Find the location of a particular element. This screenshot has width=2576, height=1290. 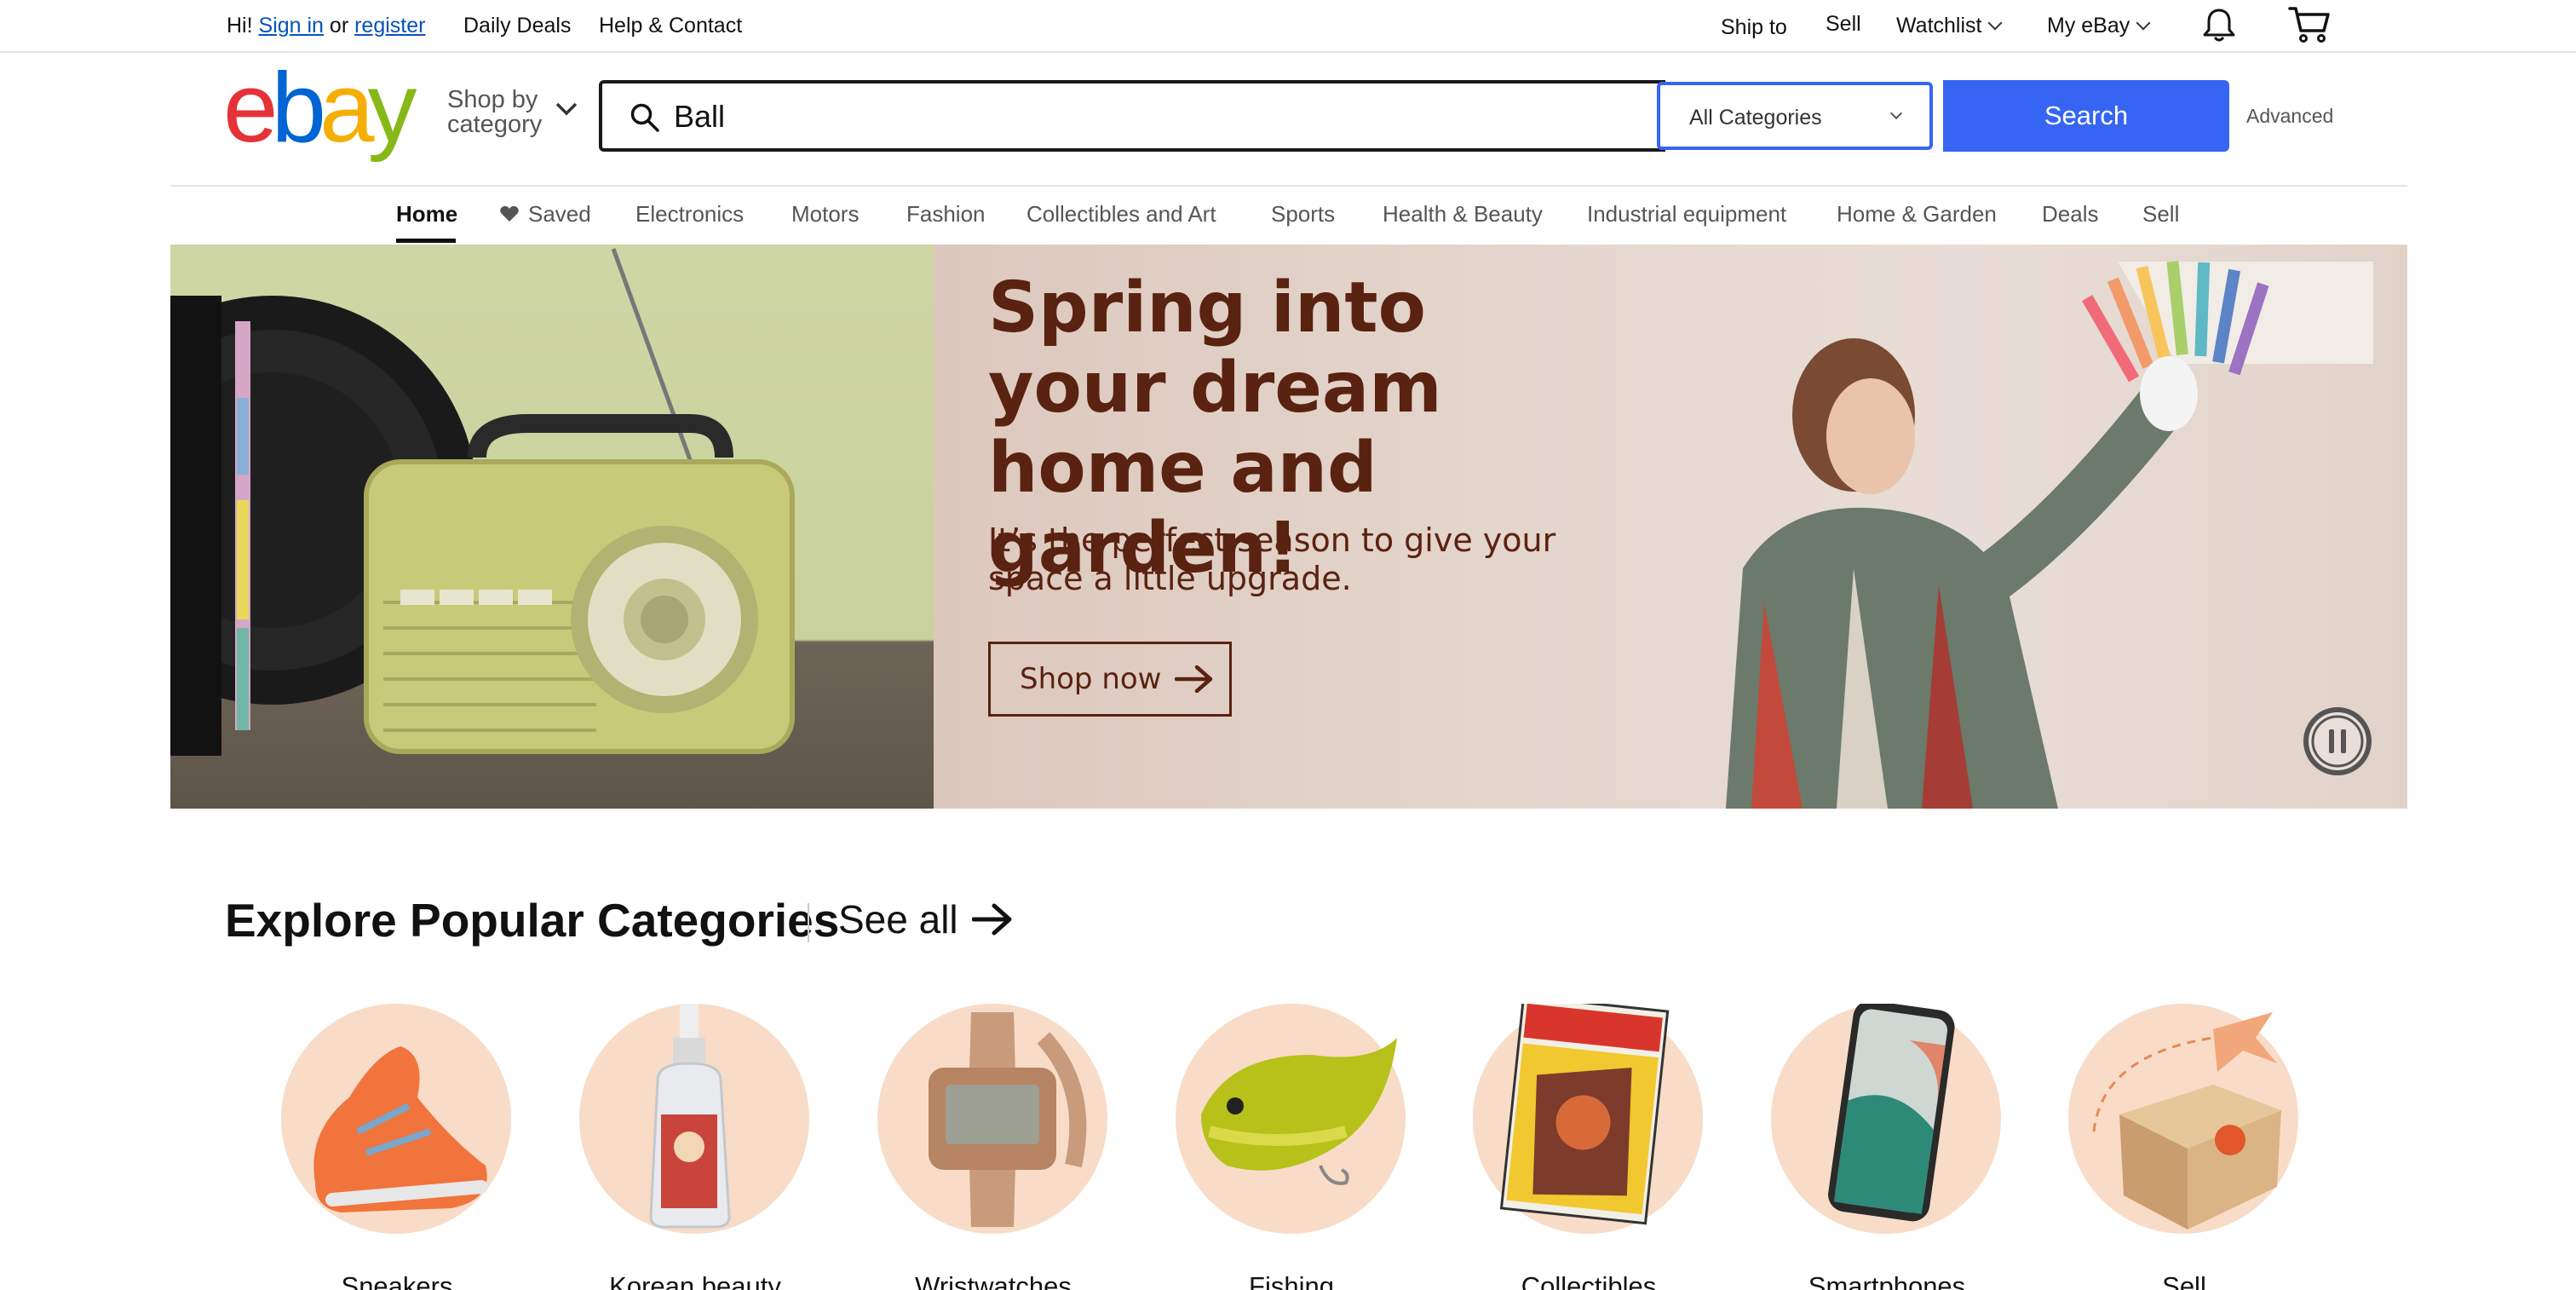

or-text: or is located at coordinates (339, 25).